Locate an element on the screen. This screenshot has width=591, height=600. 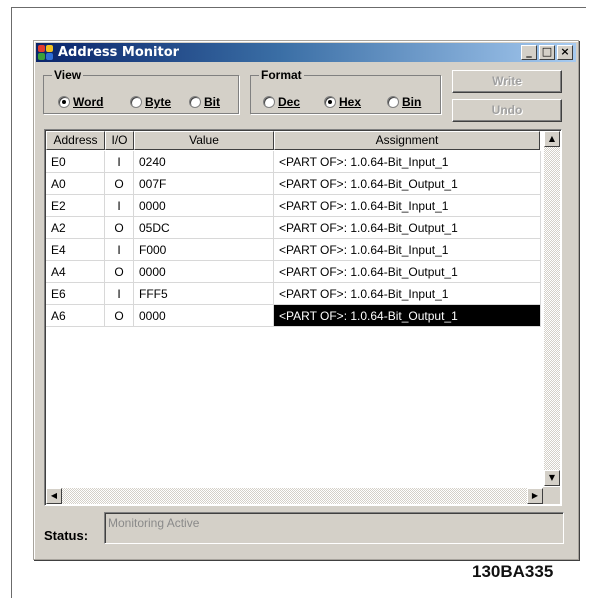
cell-value: FFF5 is located at coordinates (204, 294).